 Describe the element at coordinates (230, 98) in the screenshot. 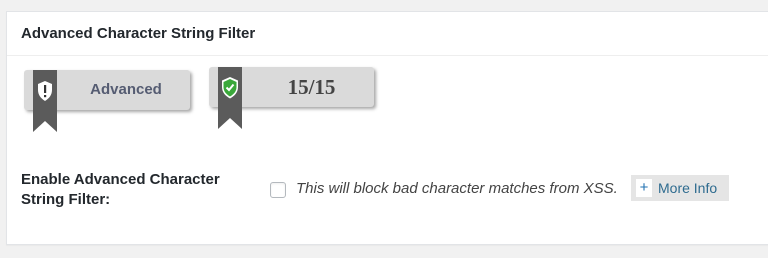

I see `shield-check-icon` at that location.